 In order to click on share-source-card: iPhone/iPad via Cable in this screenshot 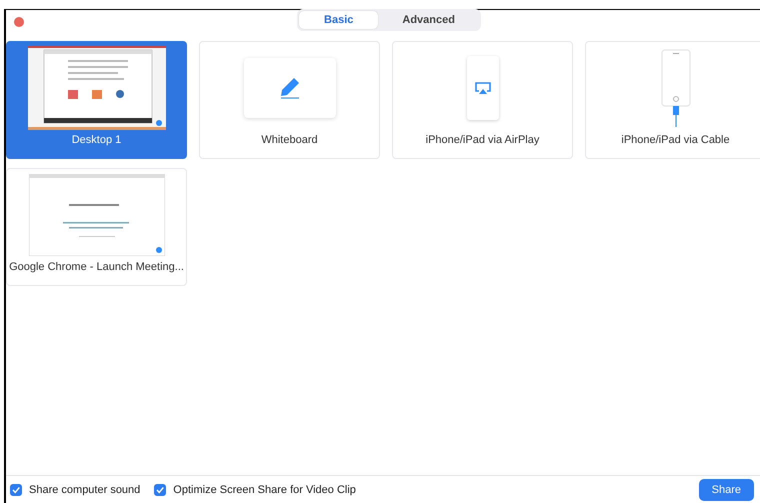, I will do `click(672, 100)`.